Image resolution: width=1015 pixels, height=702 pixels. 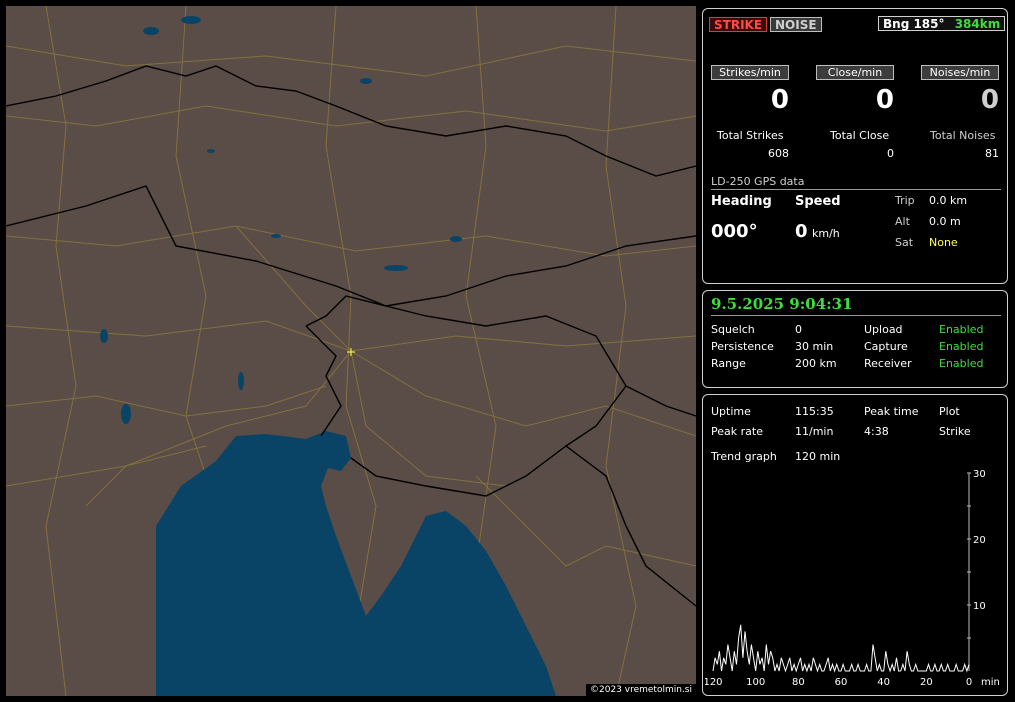 I want to click on trip-label: Trip, so click(x=905, y=200).